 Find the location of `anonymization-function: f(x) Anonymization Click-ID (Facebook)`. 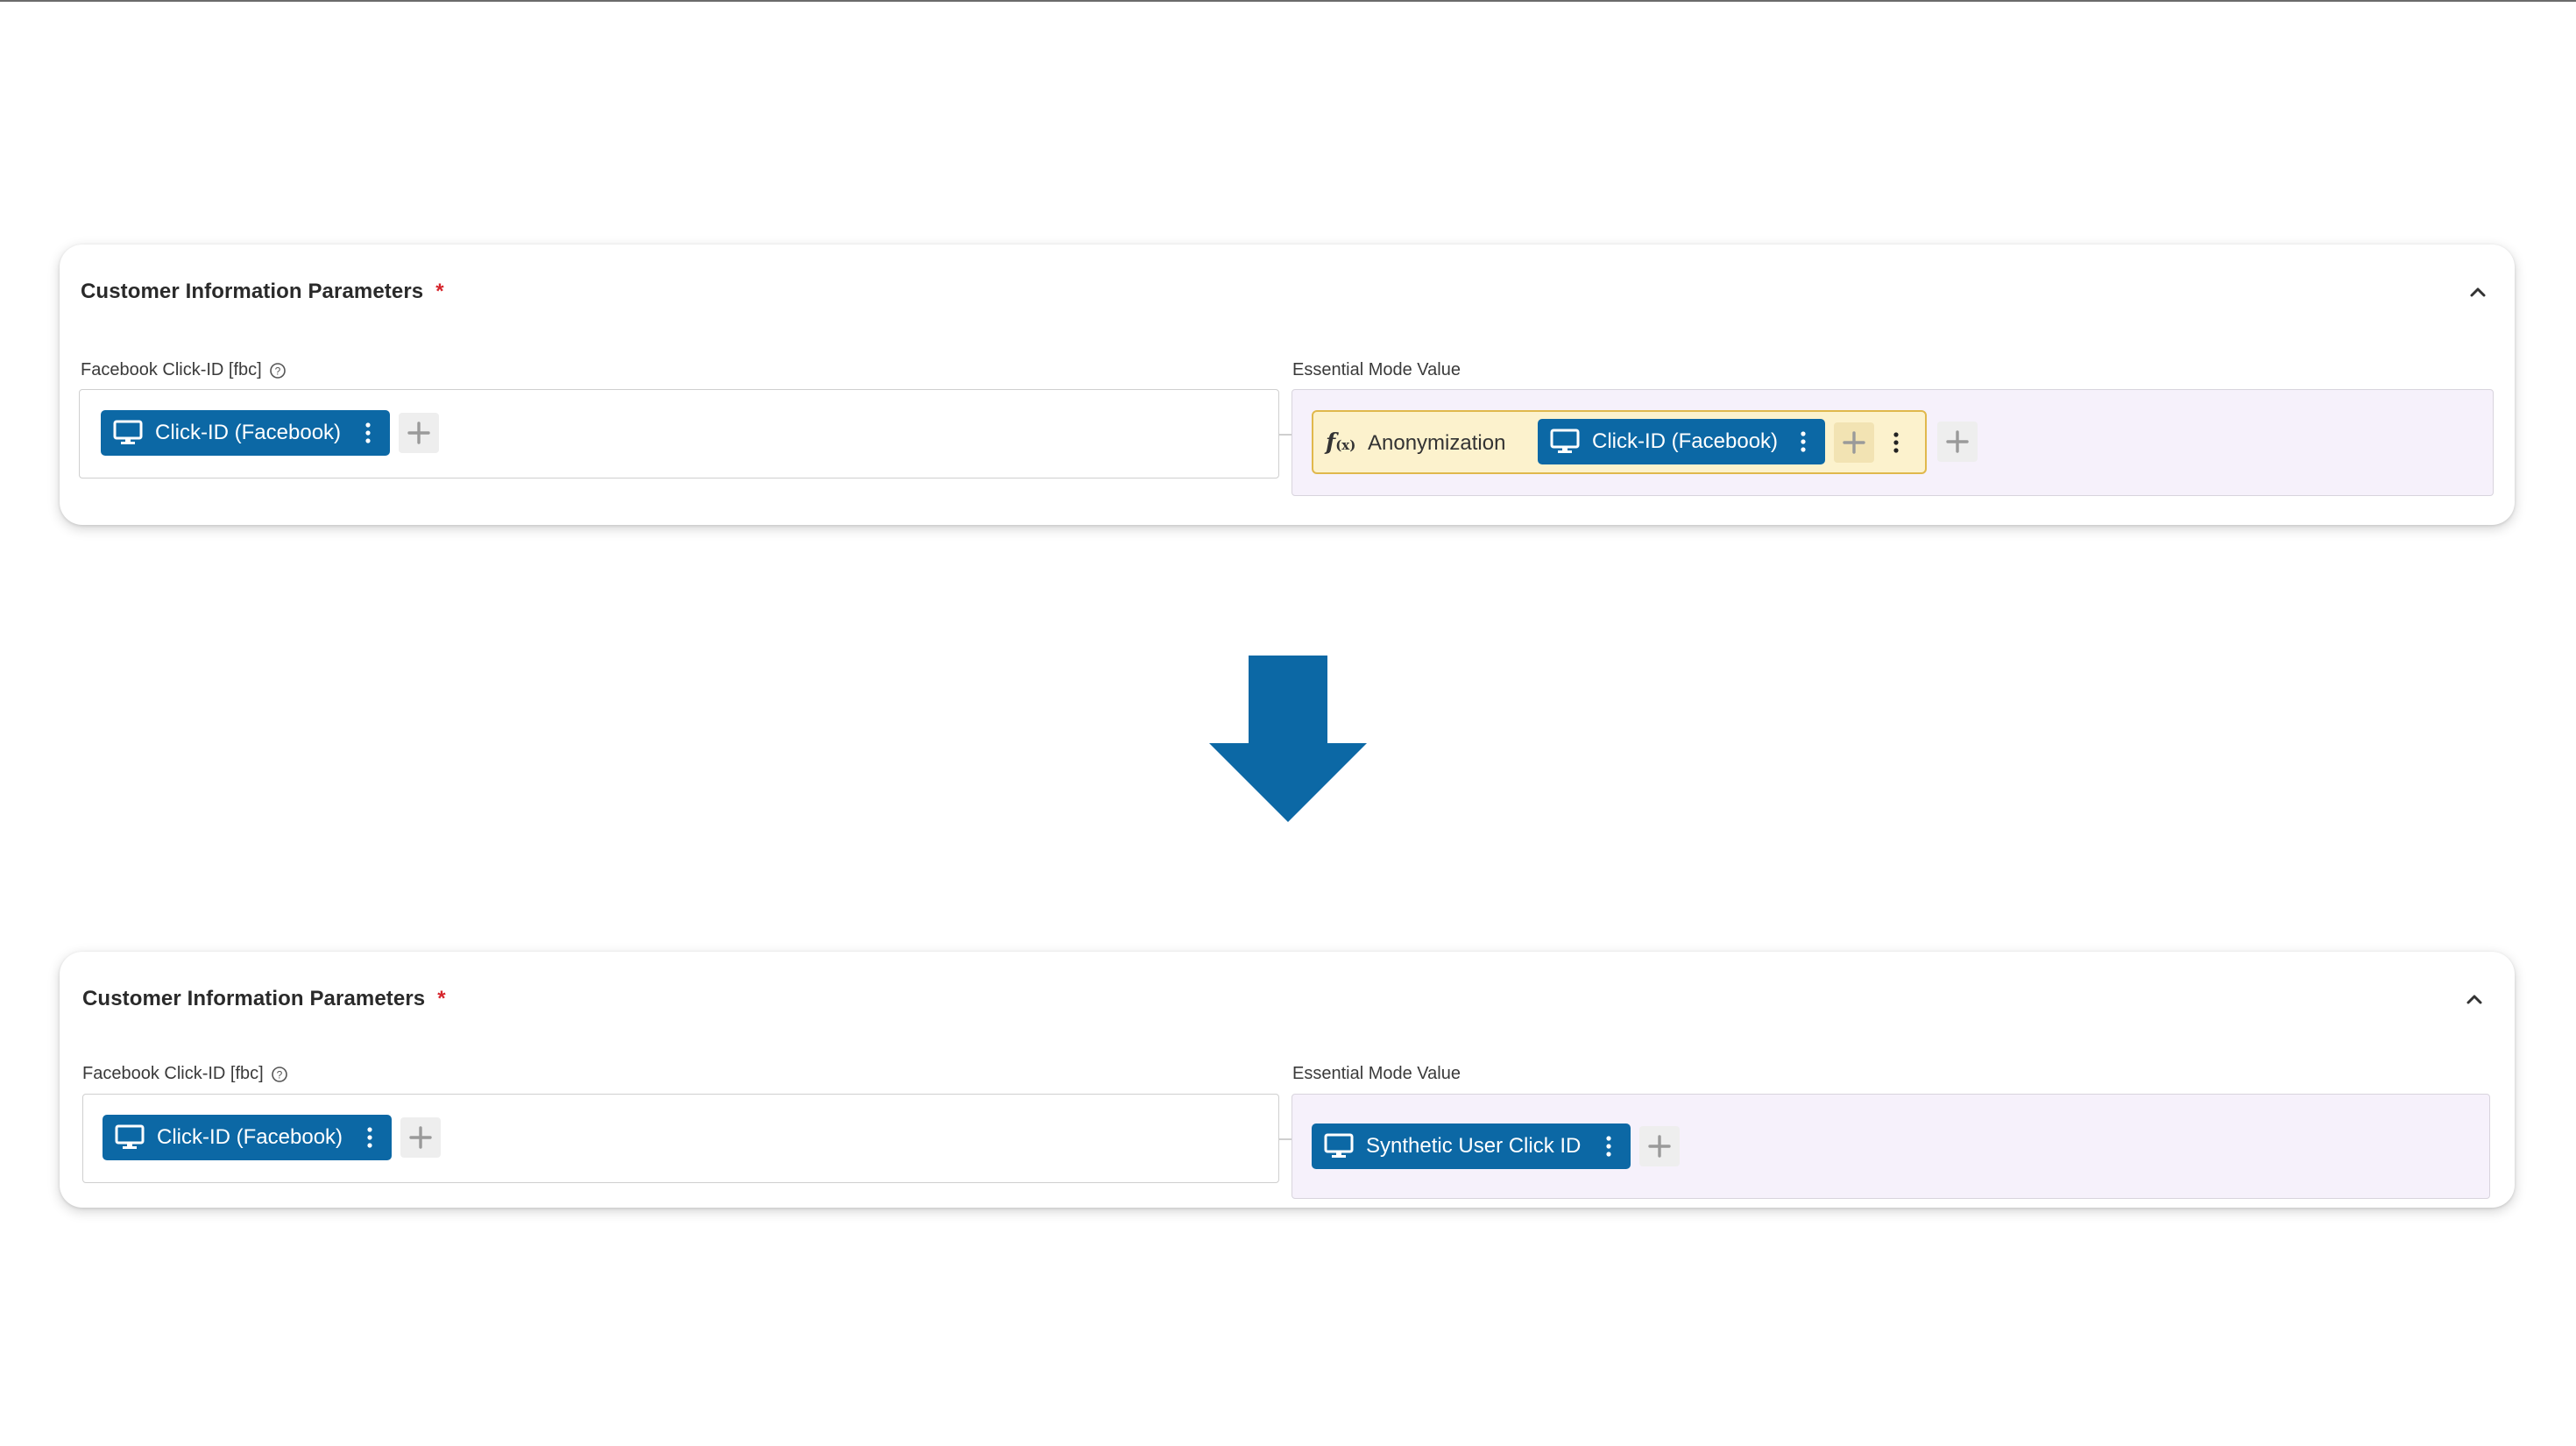

anonymization-function: f(x) Anonymization Click-ID (Facebook) is located at coordinates (1619, 442).